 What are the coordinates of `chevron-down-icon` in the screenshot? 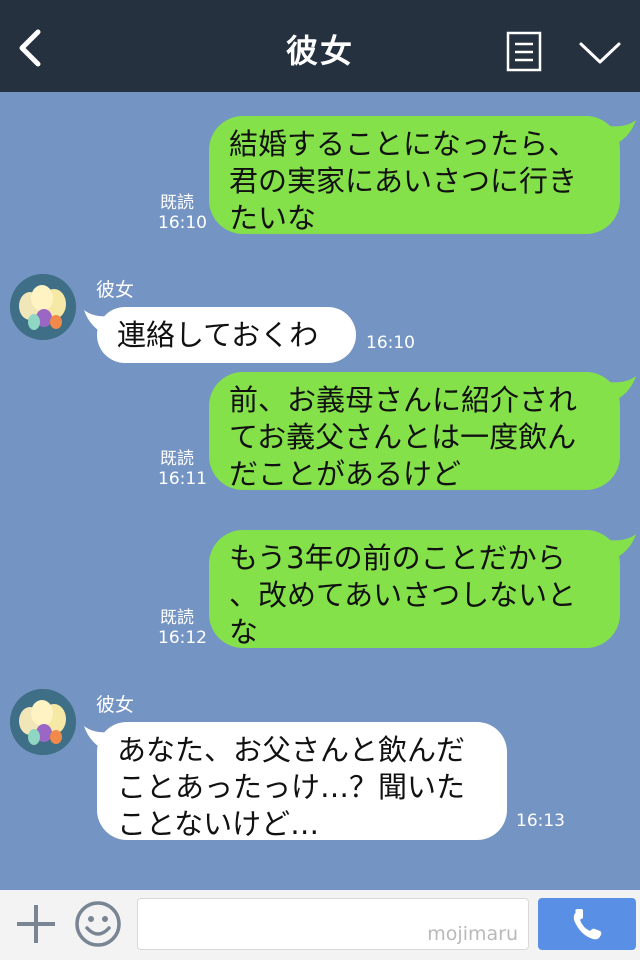 It's located at (600, 53).